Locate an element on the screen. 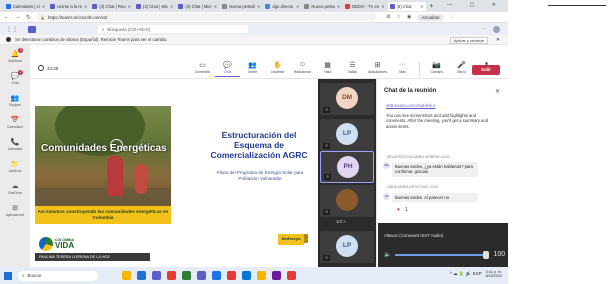 The image size is (613, 284). volume-slider is located at coordinates (442, 254).